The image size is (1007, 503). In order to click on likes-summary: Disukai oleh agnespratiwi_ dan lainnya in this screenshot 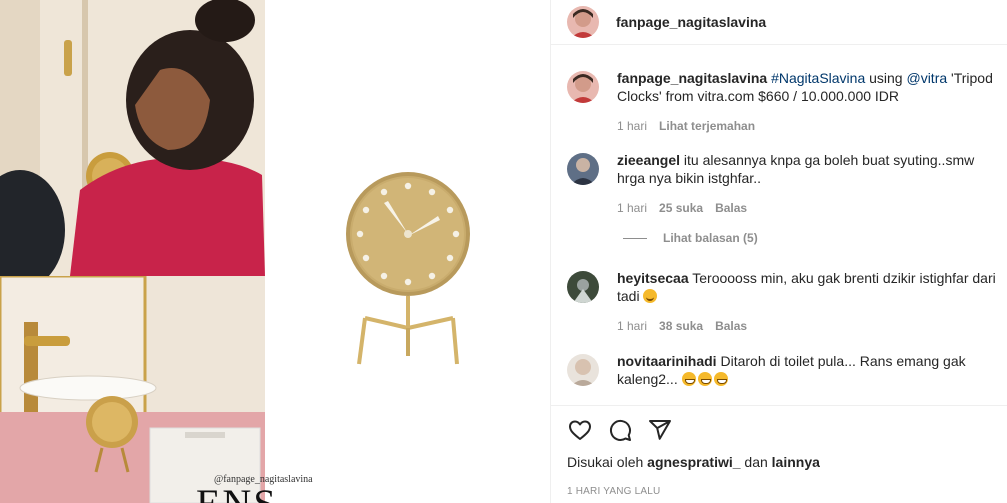, I will do `click(779, 458)`.